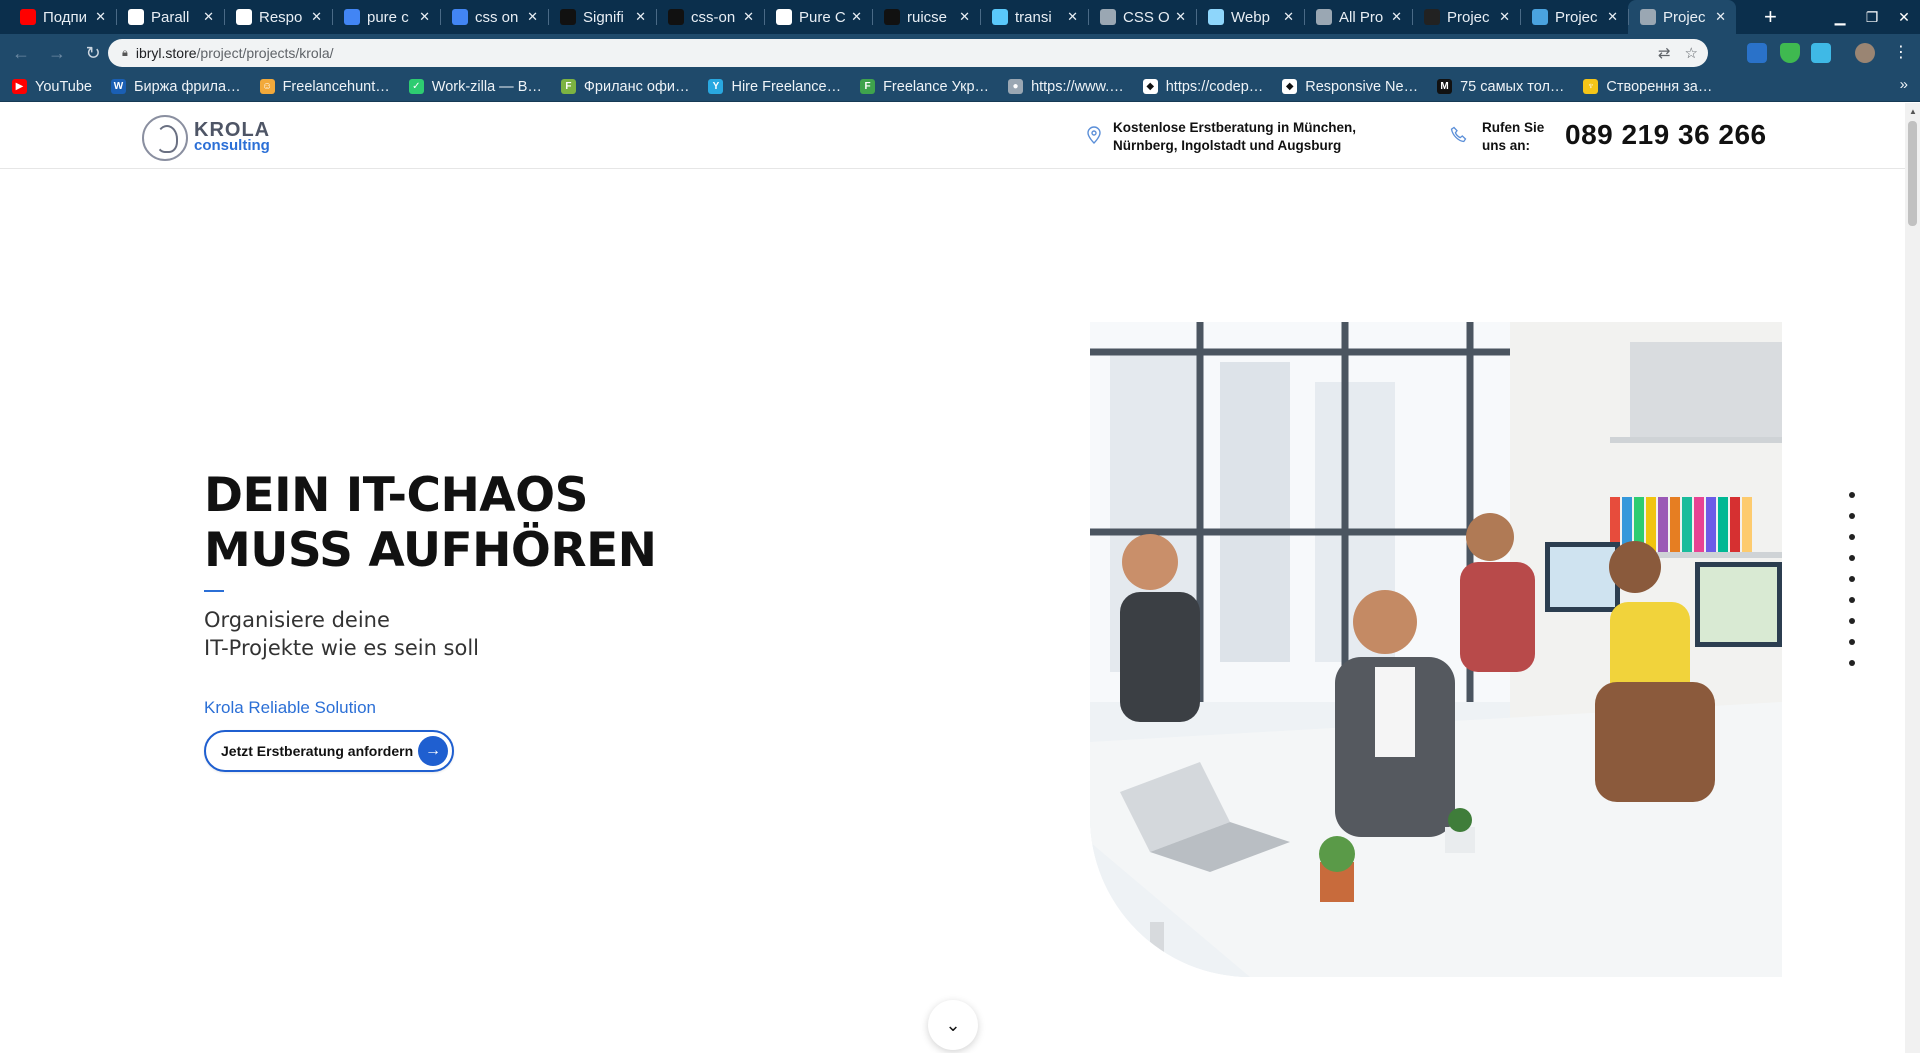  Describe the element at coordinates (329, 751) in the screenshot. I see `consultation-request-button: Jetzt Erstberatung anfordern →` at that location.